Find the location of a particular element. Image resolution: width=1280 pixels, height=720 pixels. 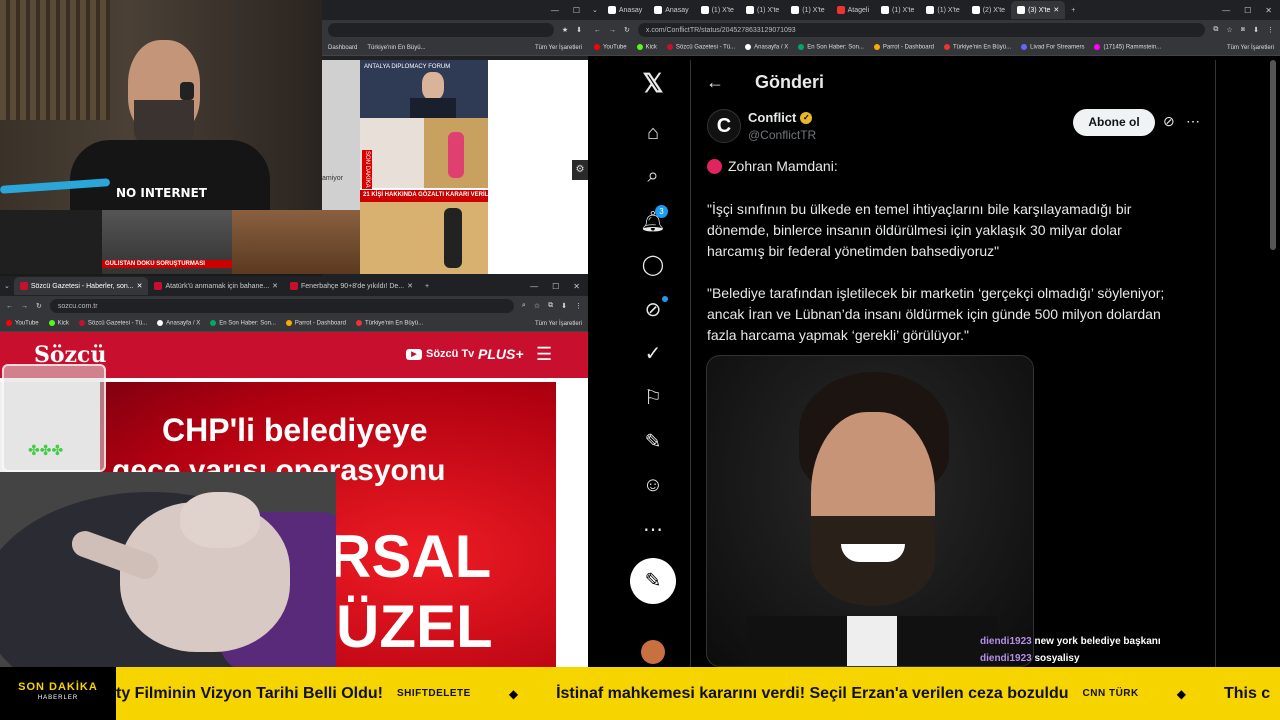

notification-badge: 3 is located at coordinates (661, 211).